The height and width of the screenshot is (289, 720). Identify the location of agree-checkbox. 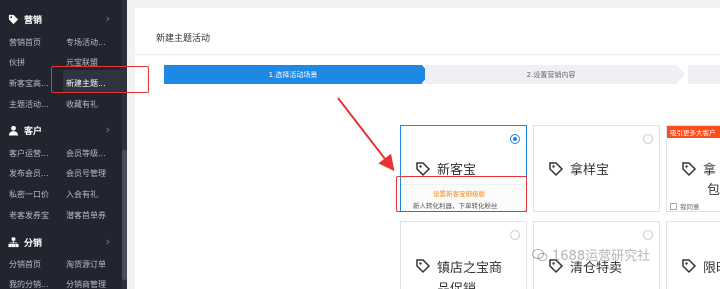
(673, 206).